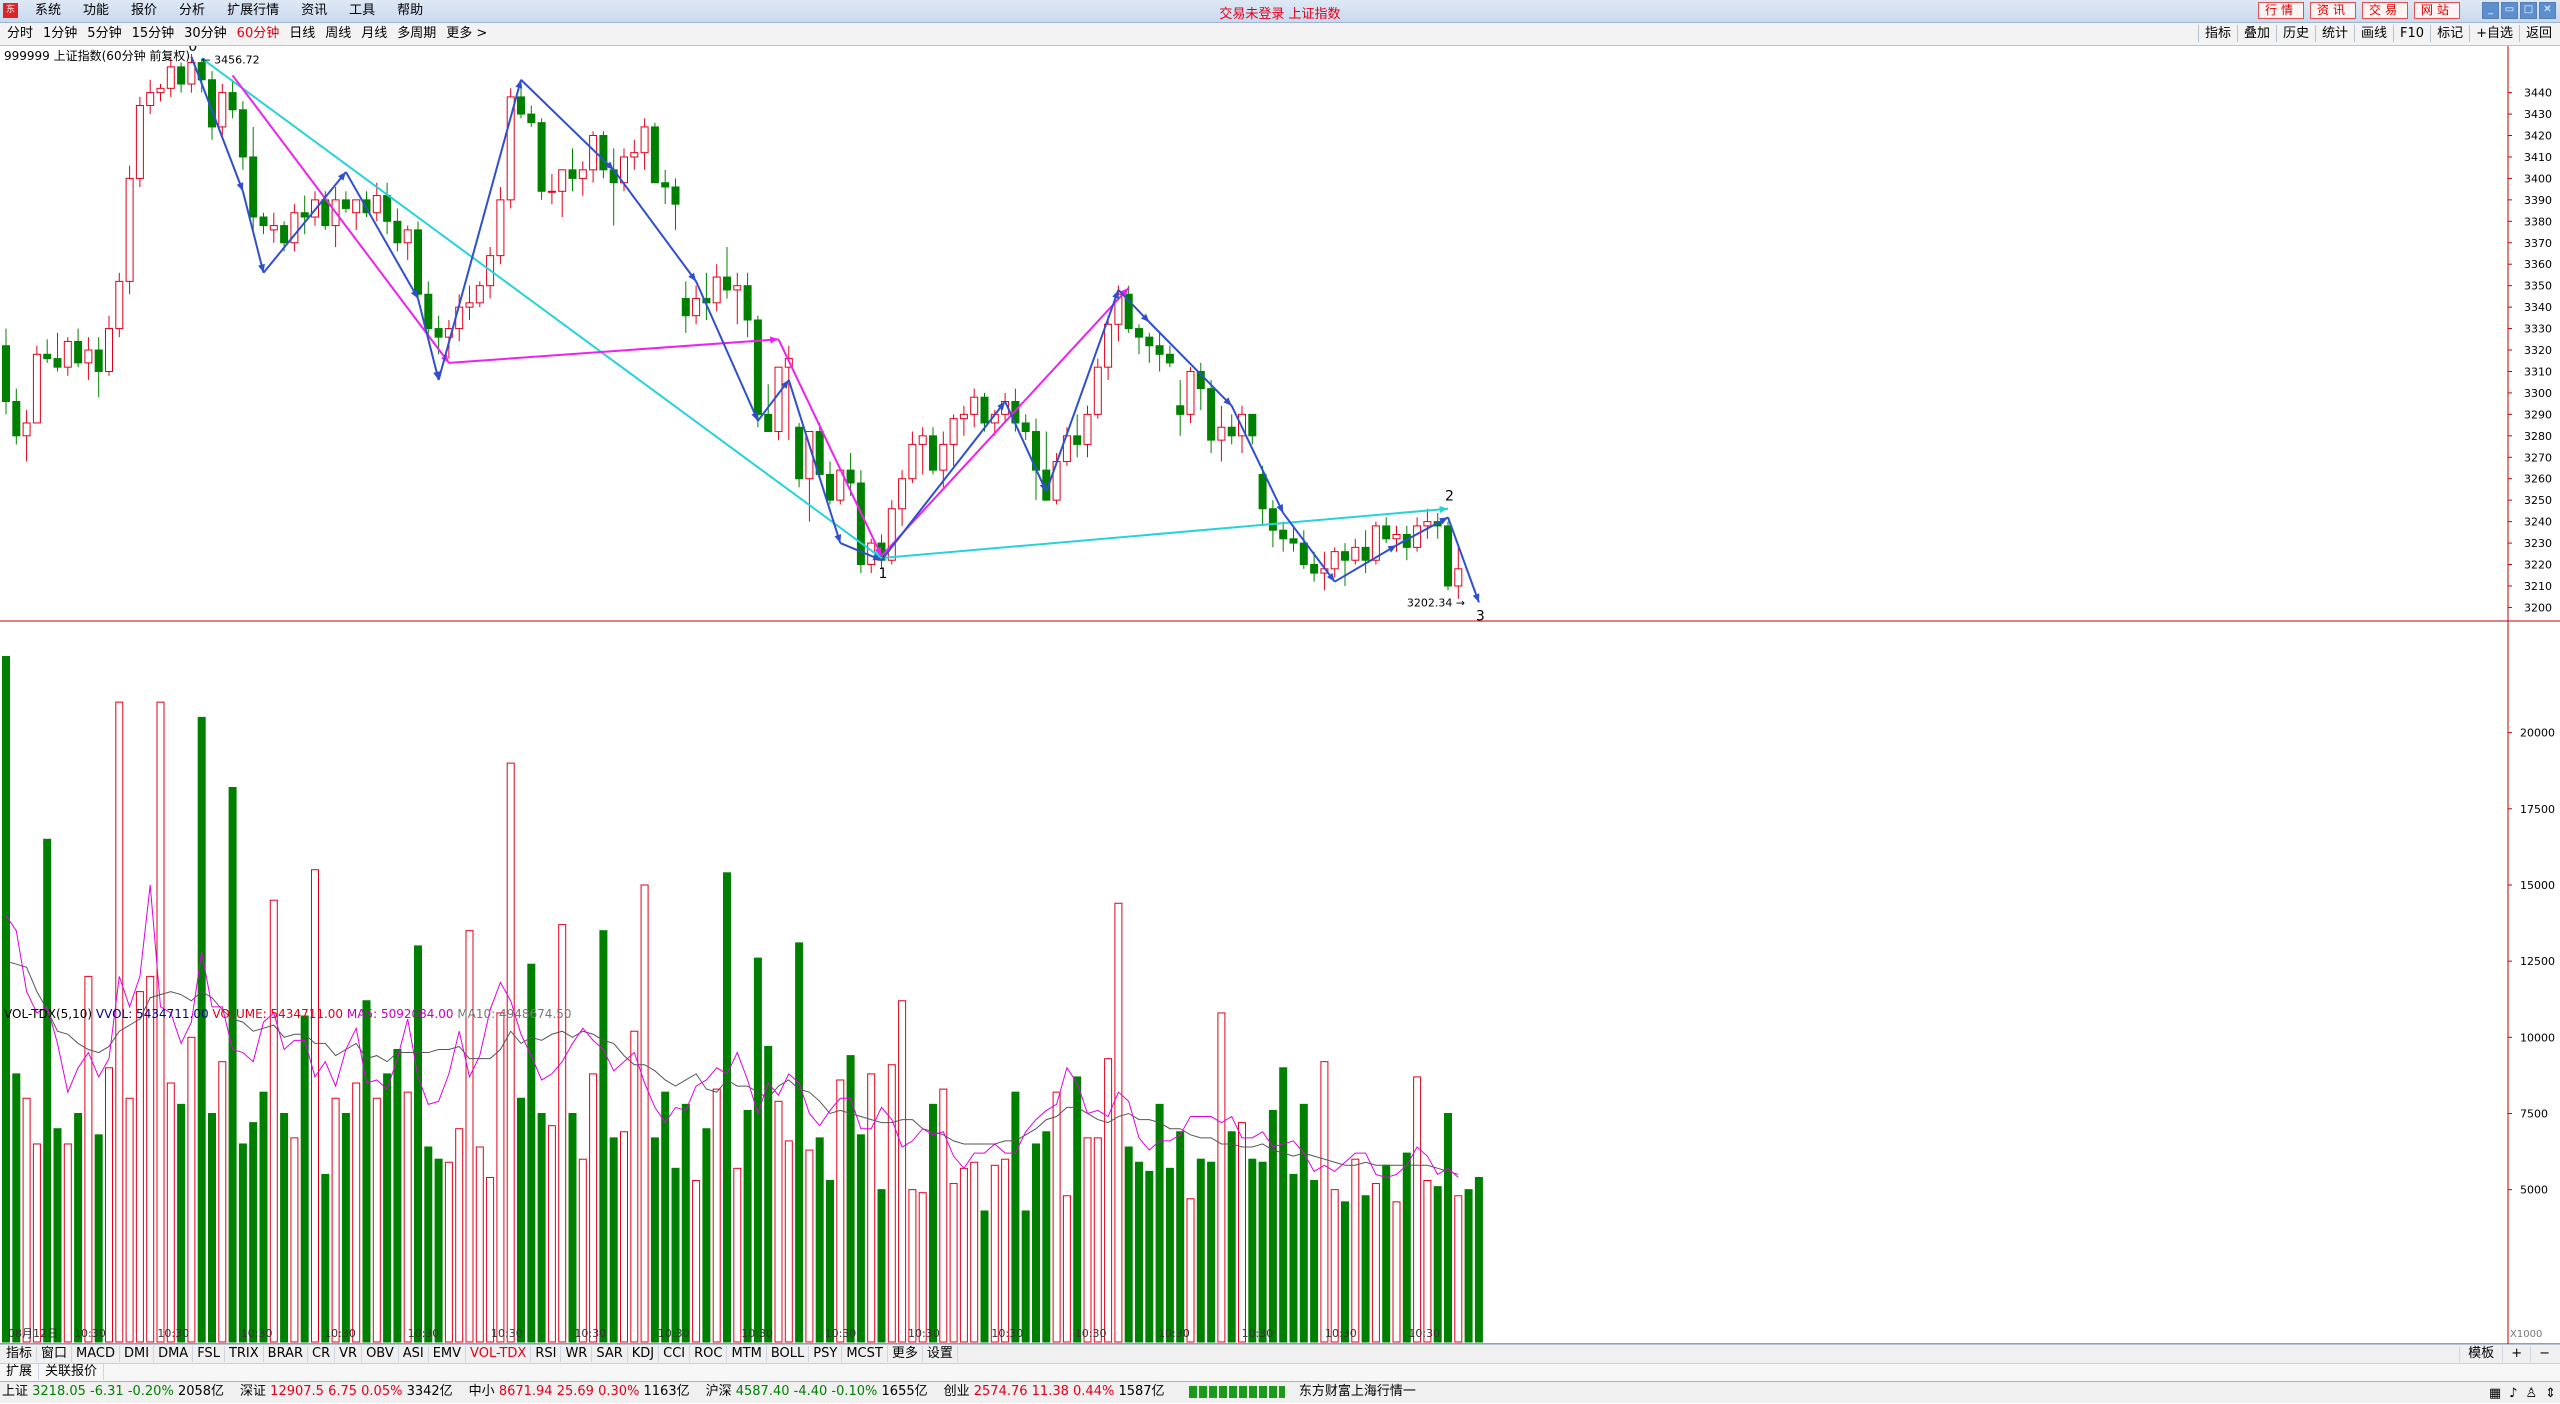 The height and width of the screenshot is (1404, 2560). I want to click on tool-button-7: +自选, so click(2494, 33).